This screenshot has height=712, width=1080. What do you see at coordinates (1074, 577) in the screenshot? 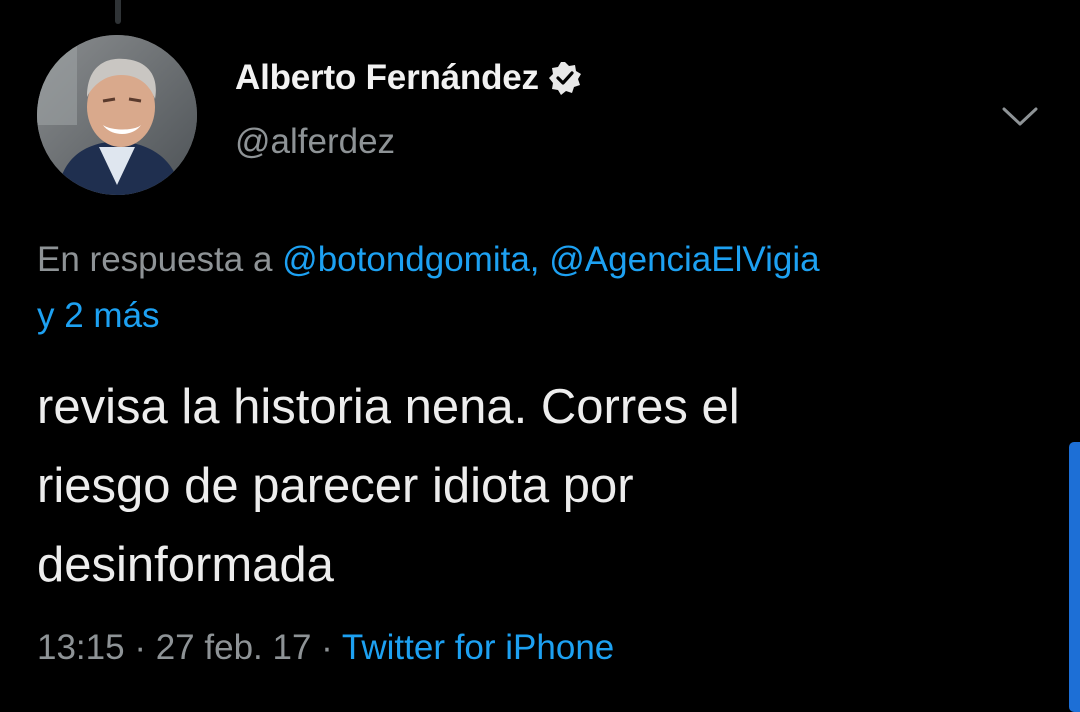
I see `scrollbar-thumb` at bounding box center [1074, 577].